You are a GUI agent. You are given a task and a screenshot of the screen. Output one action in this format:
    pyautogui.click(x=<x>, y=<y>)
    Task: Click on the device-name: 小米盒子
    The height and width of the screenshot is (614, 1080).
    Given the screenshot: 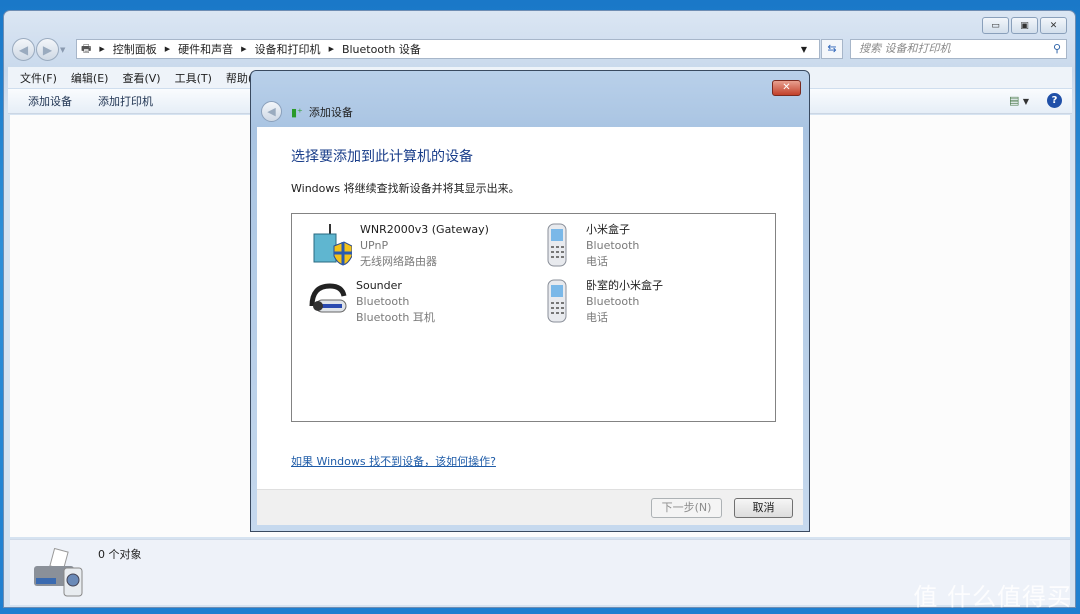 What is the action you would take?
    pyautogui.click(x=608, y=229)
    